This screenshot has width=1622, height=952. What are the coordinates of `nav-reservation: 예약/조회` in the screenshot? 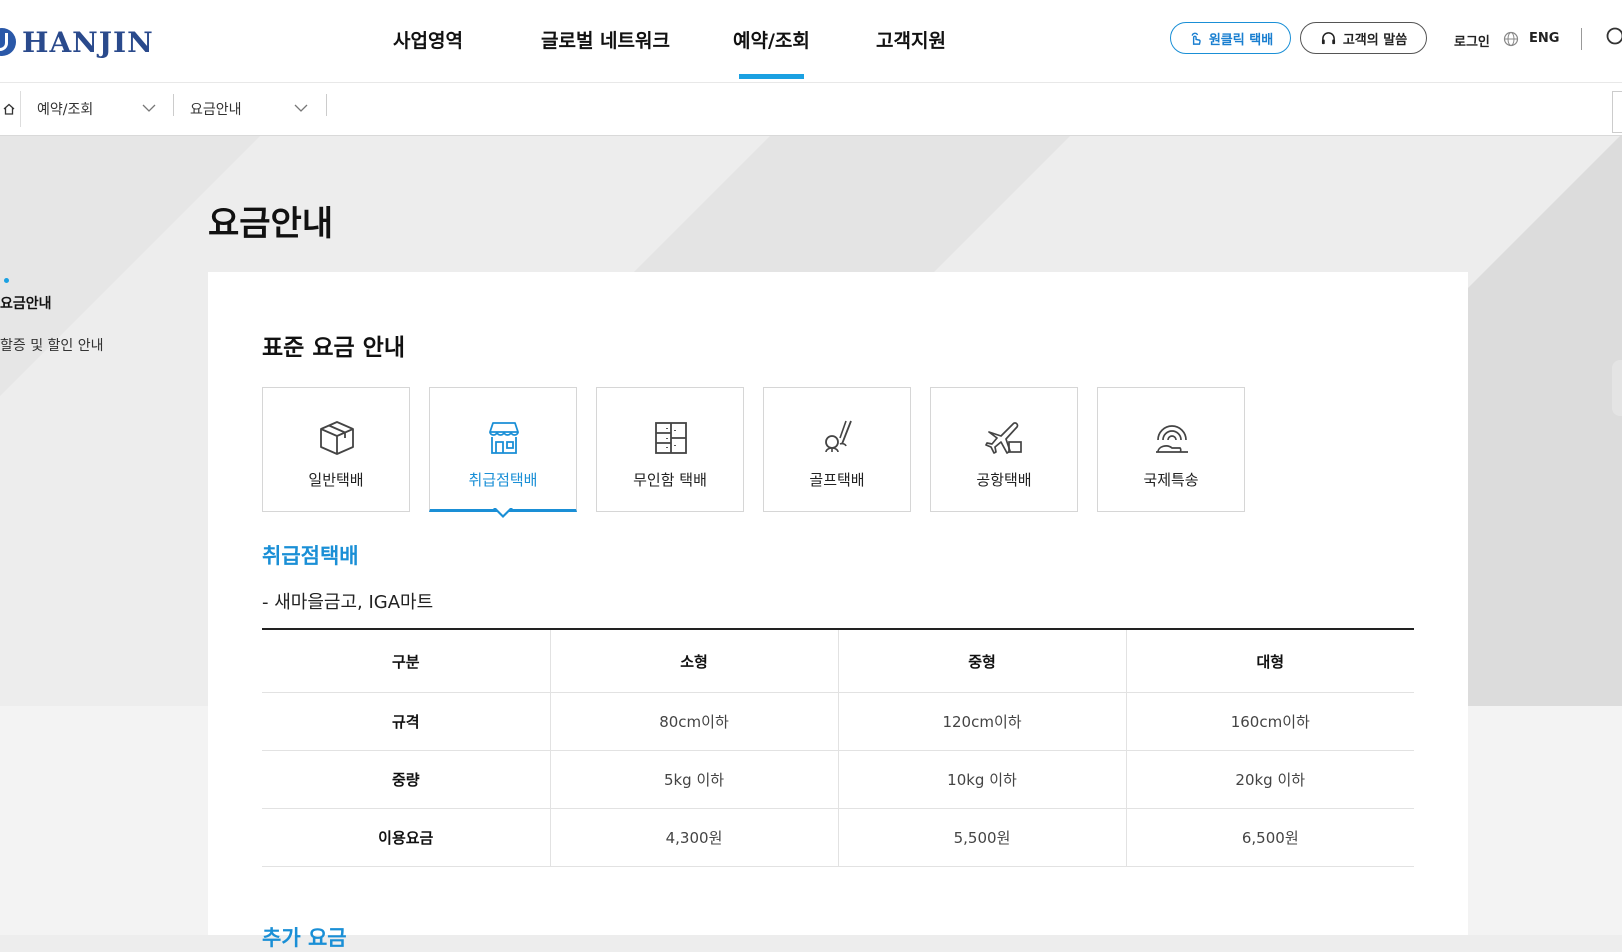 It's located at (771, 39).